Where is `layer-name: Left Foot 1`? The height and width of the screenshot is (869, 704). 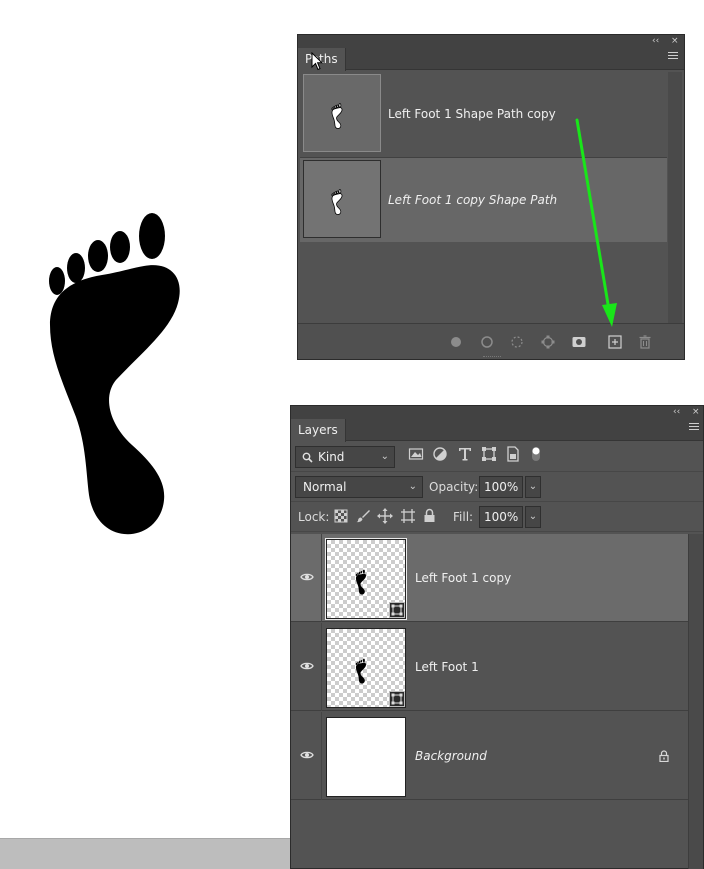
layer-name: Left Foot 1 is located at coordinates (447, 667).